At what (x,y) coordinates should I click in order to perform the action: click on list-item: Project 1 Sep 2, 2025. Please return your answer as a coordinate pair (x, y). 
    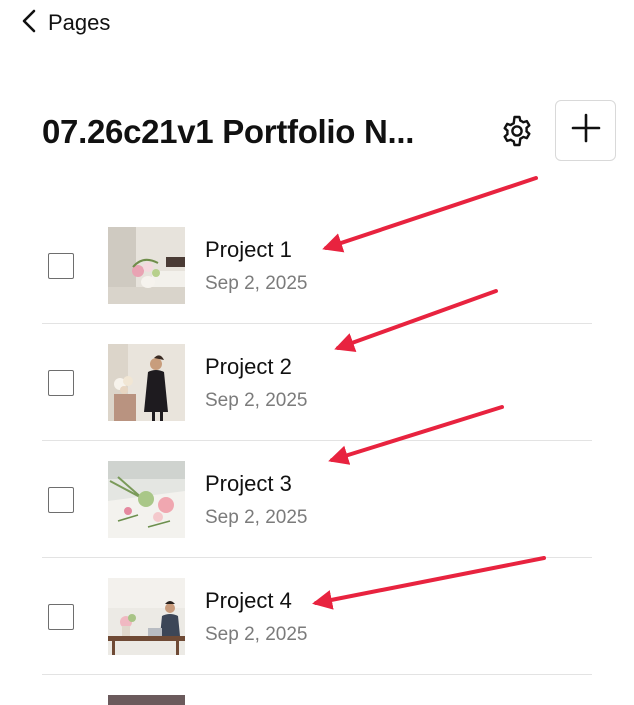
    Looking at the image, I should click on (317, 265).